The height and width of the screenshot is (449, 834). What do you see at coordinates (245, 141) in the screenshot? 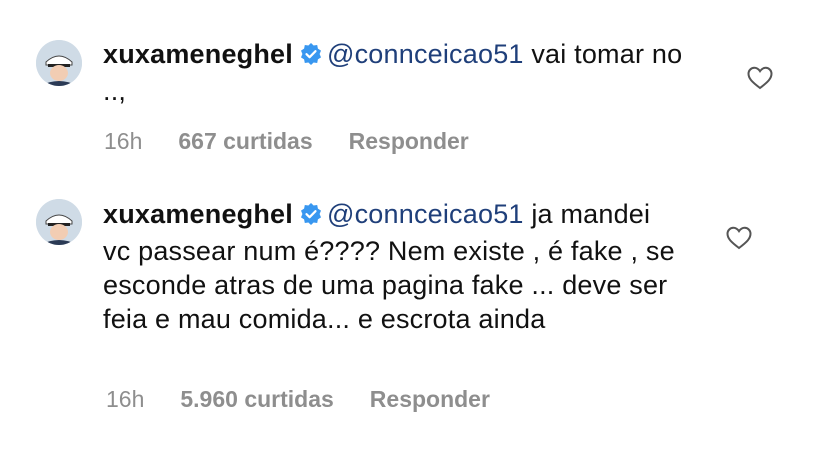
I see `likes-count: 667 curtidas` at bounding box center [245, 141].